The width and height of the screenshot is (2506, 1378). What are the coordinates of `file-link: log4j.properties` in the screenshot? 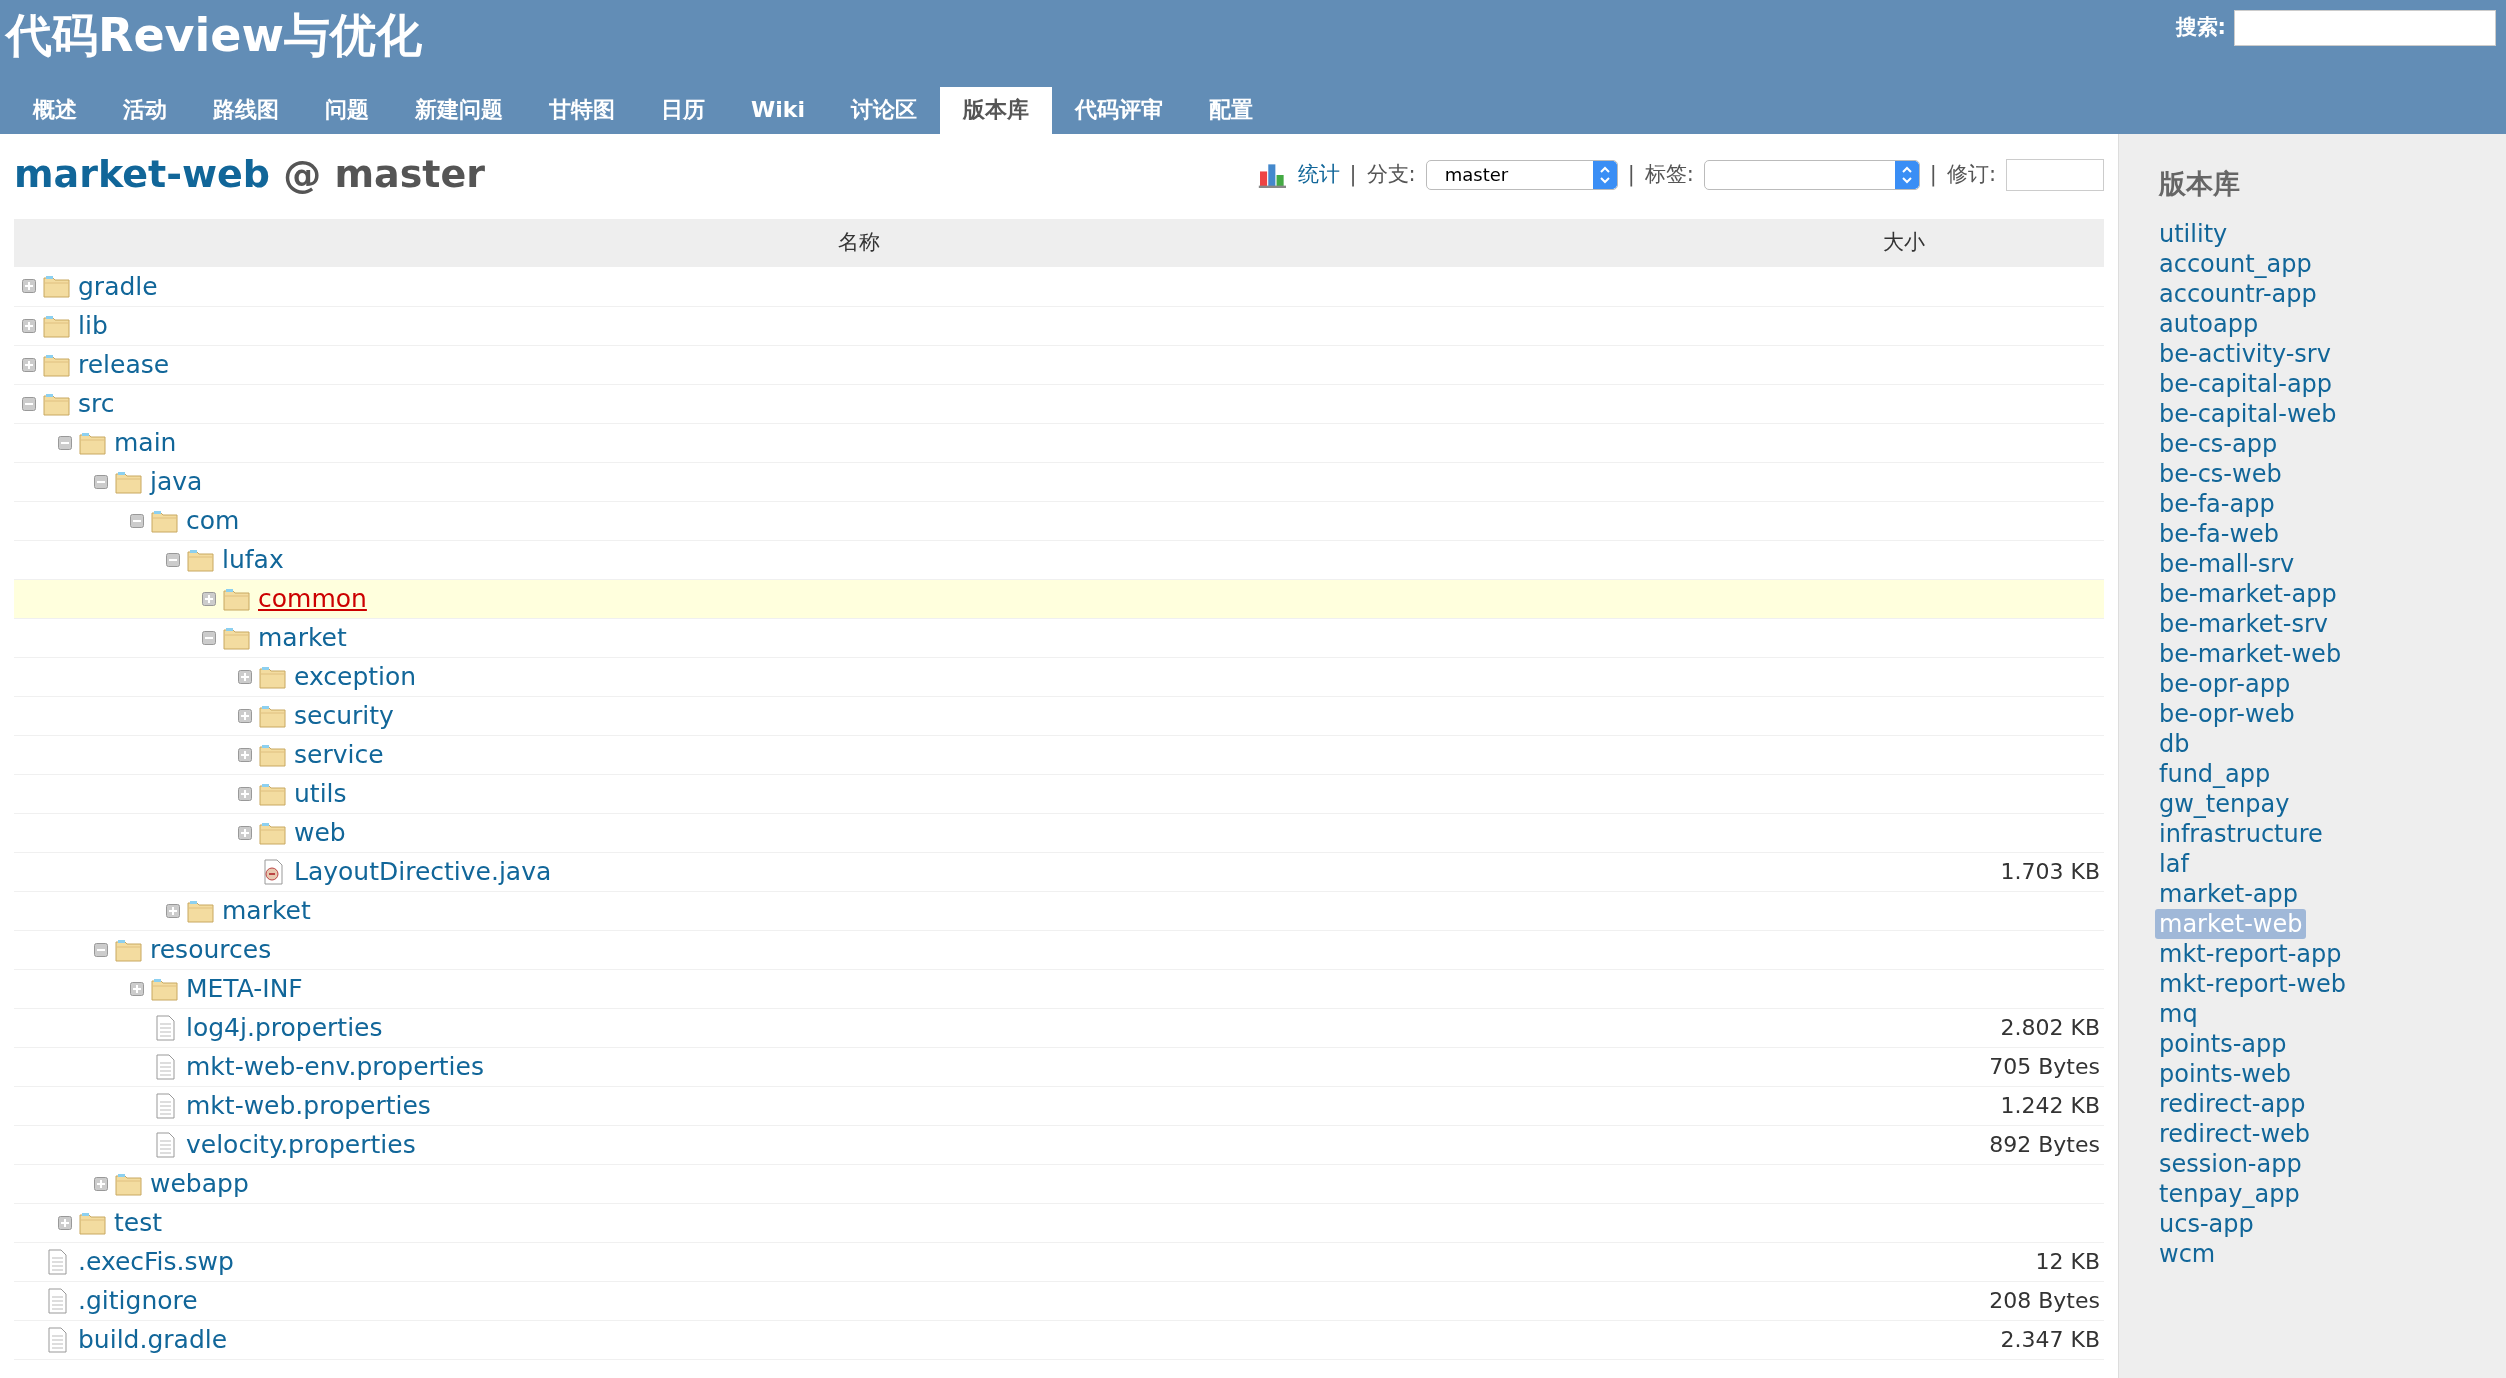 It's located at (284, 1027).